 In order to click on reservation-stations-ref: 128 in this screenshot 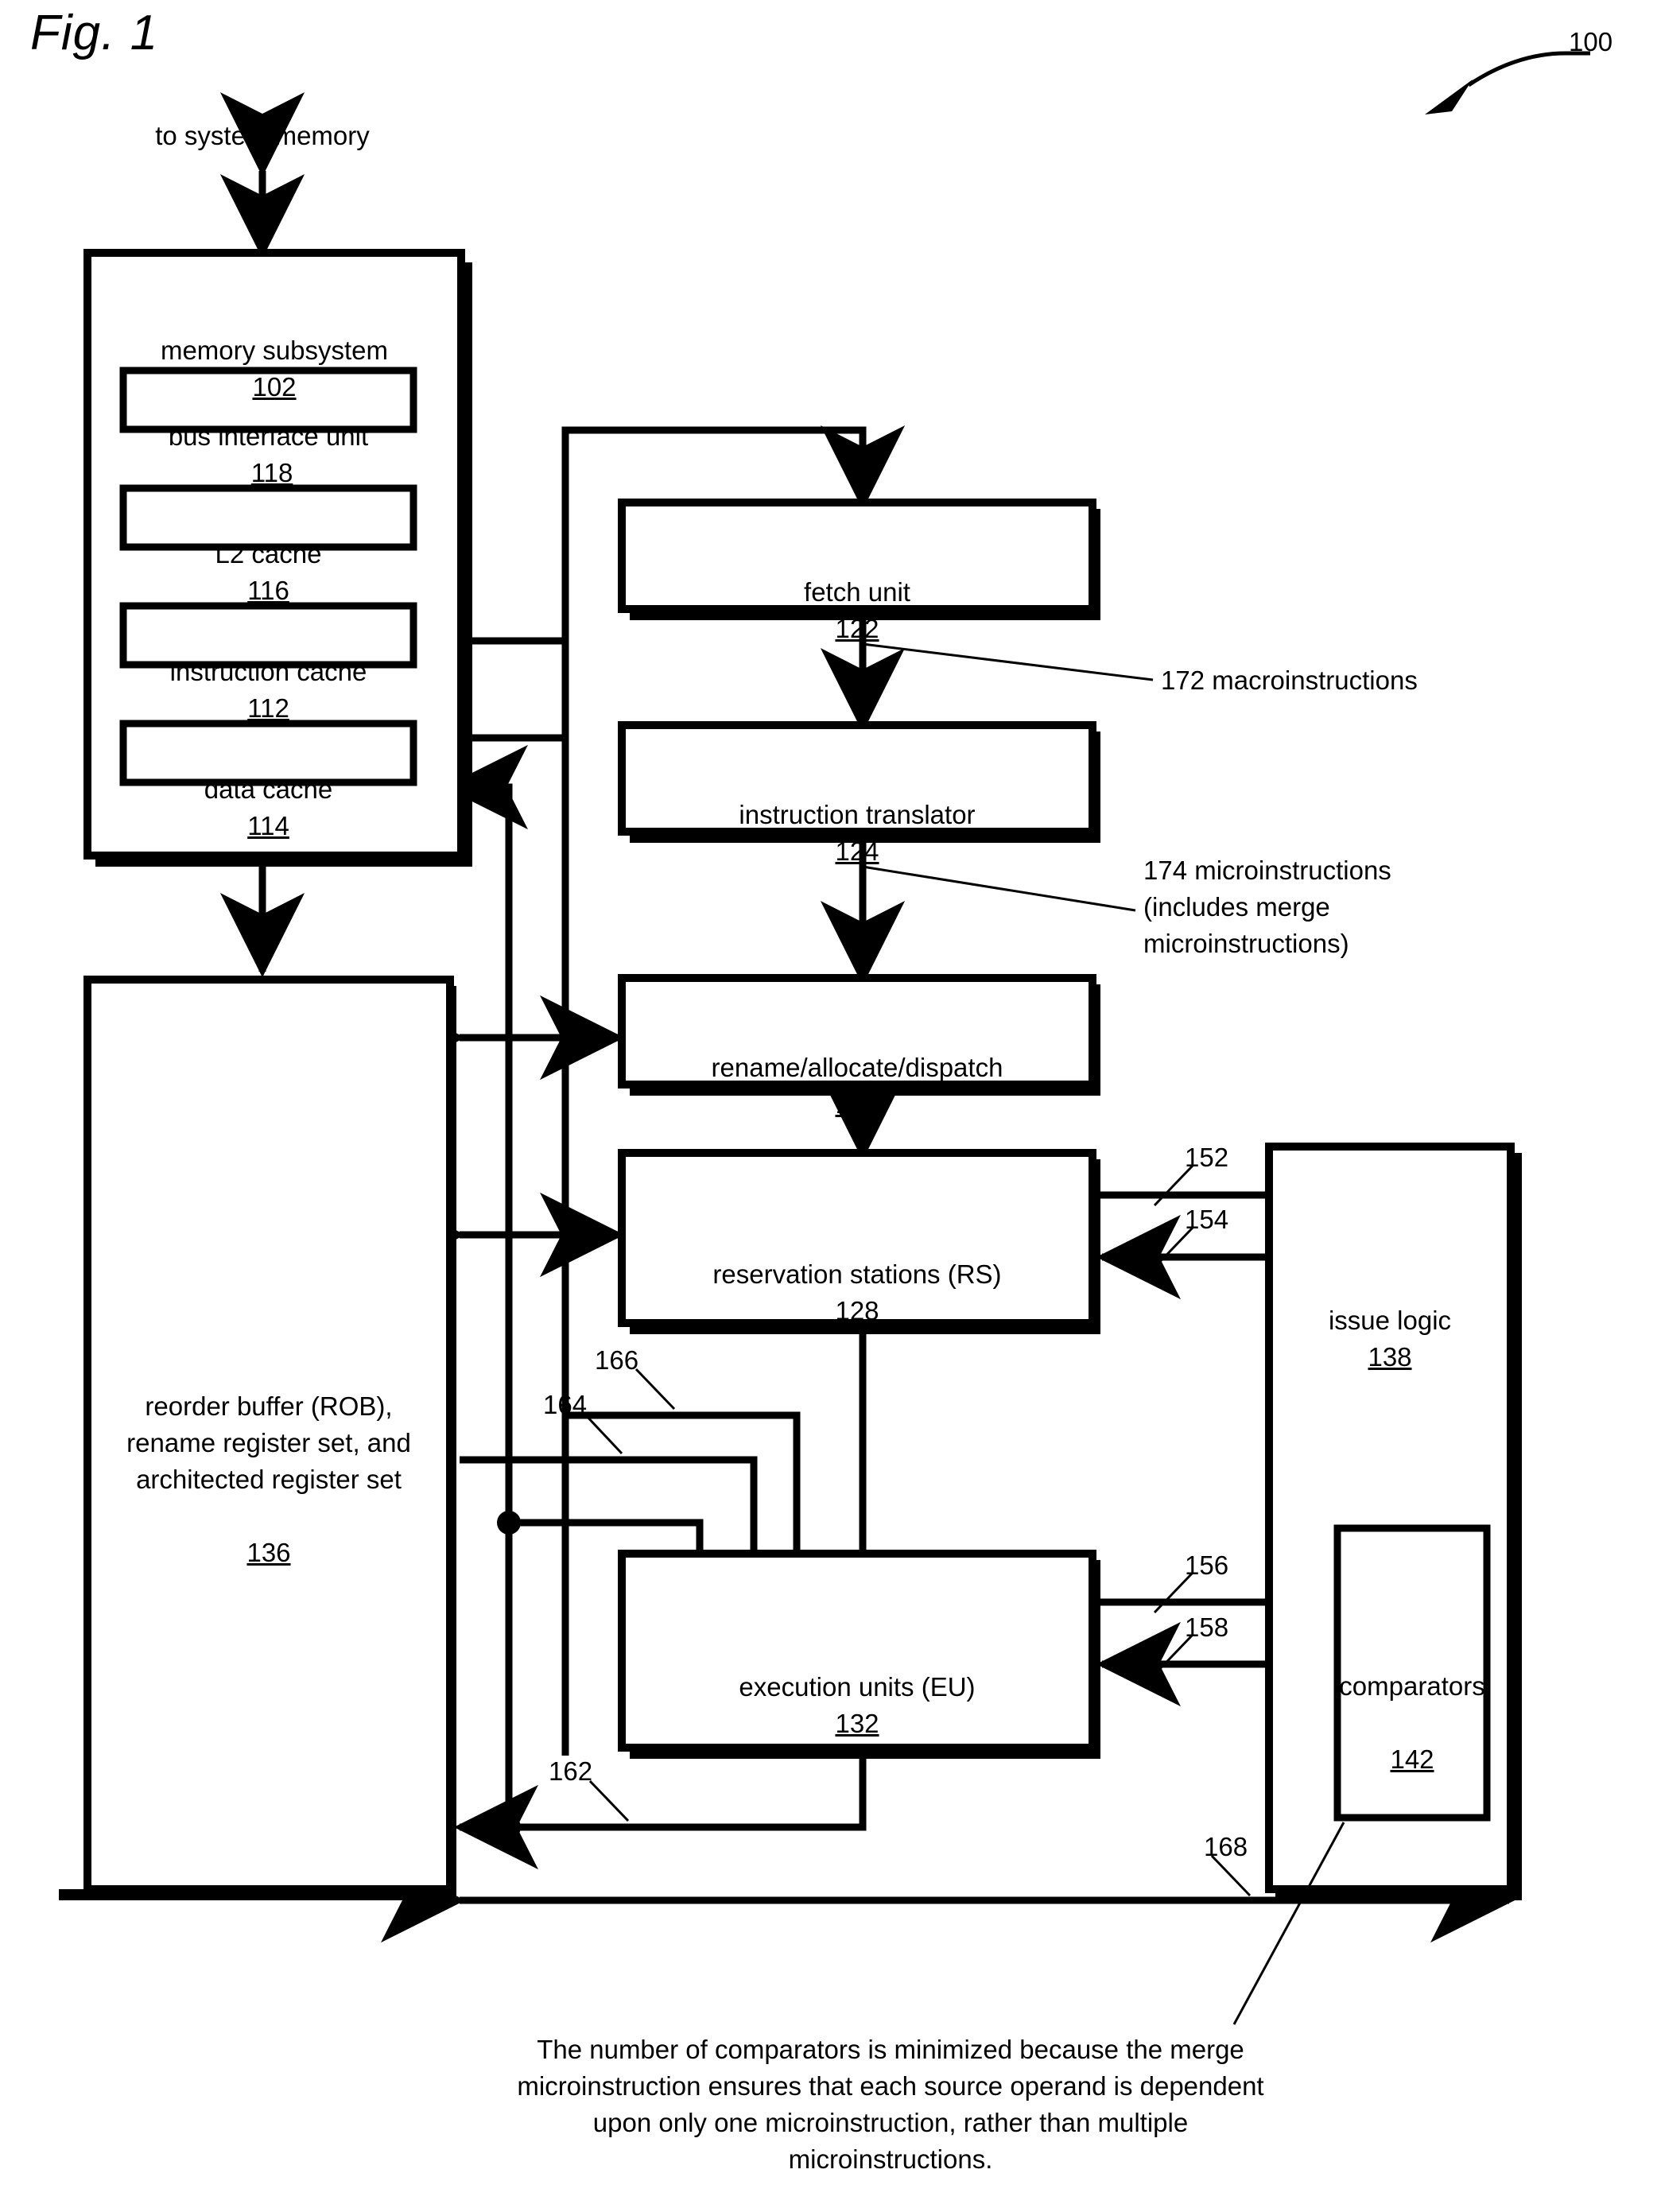, I will do `click(857, 1310)`.